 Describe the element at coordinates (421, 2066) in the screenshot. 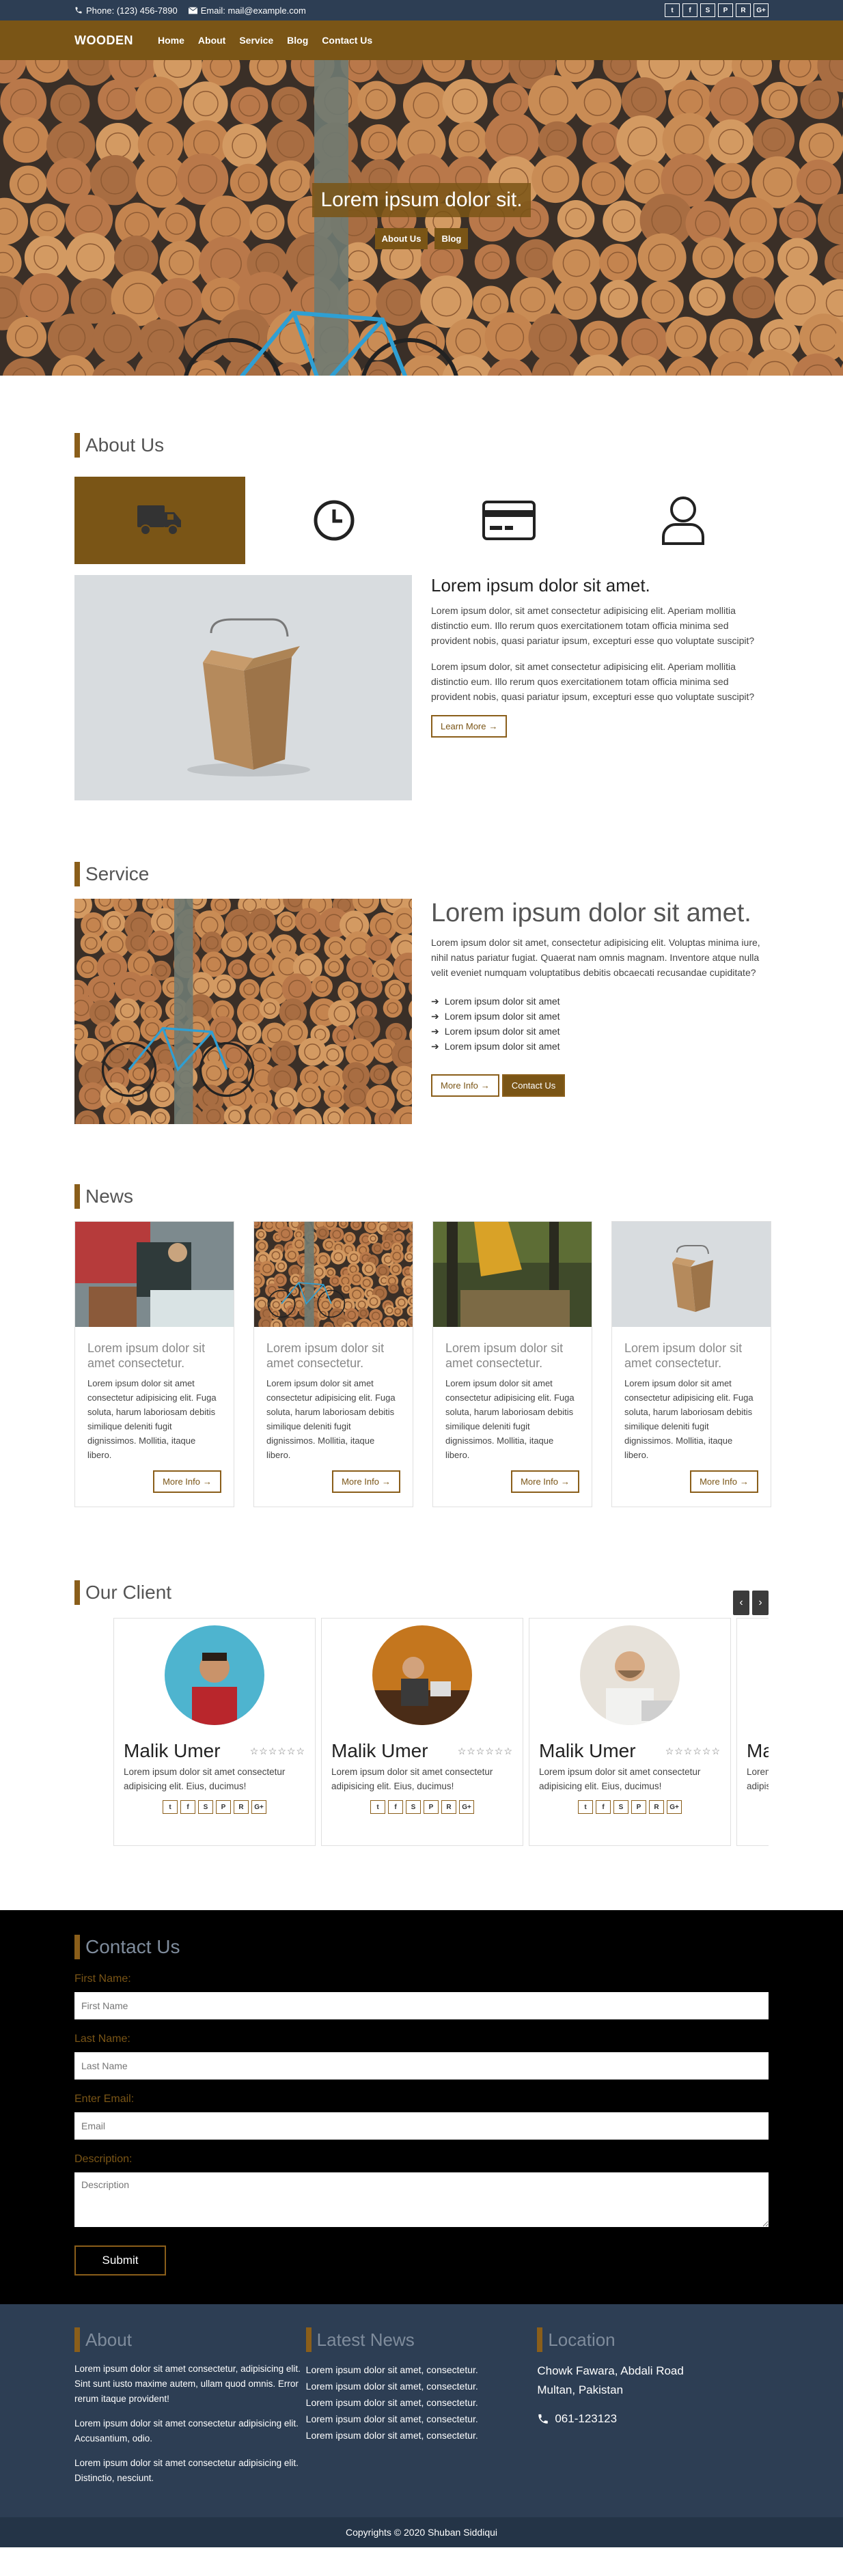

I see `last-name-field` at that location.